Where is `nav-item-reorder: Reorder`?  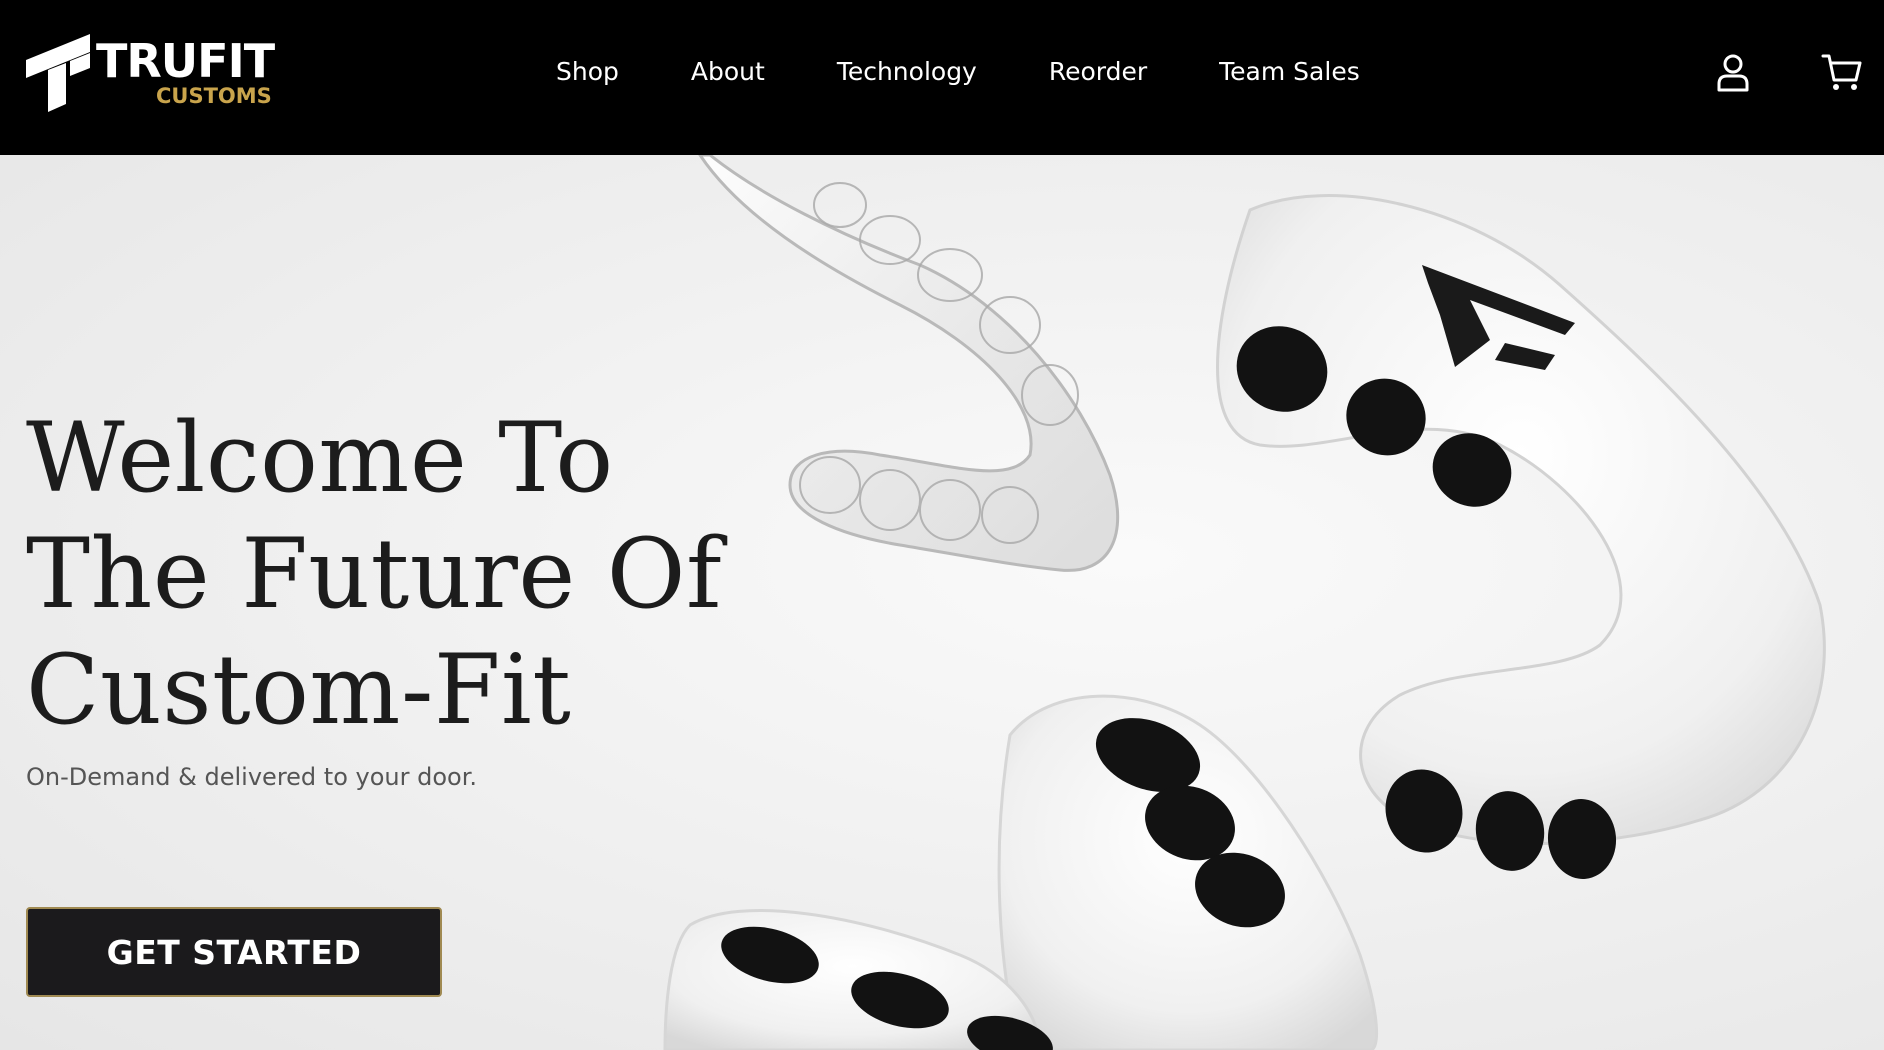
nav-item-reorder: Reorder is located at coordinates (1098, 72).